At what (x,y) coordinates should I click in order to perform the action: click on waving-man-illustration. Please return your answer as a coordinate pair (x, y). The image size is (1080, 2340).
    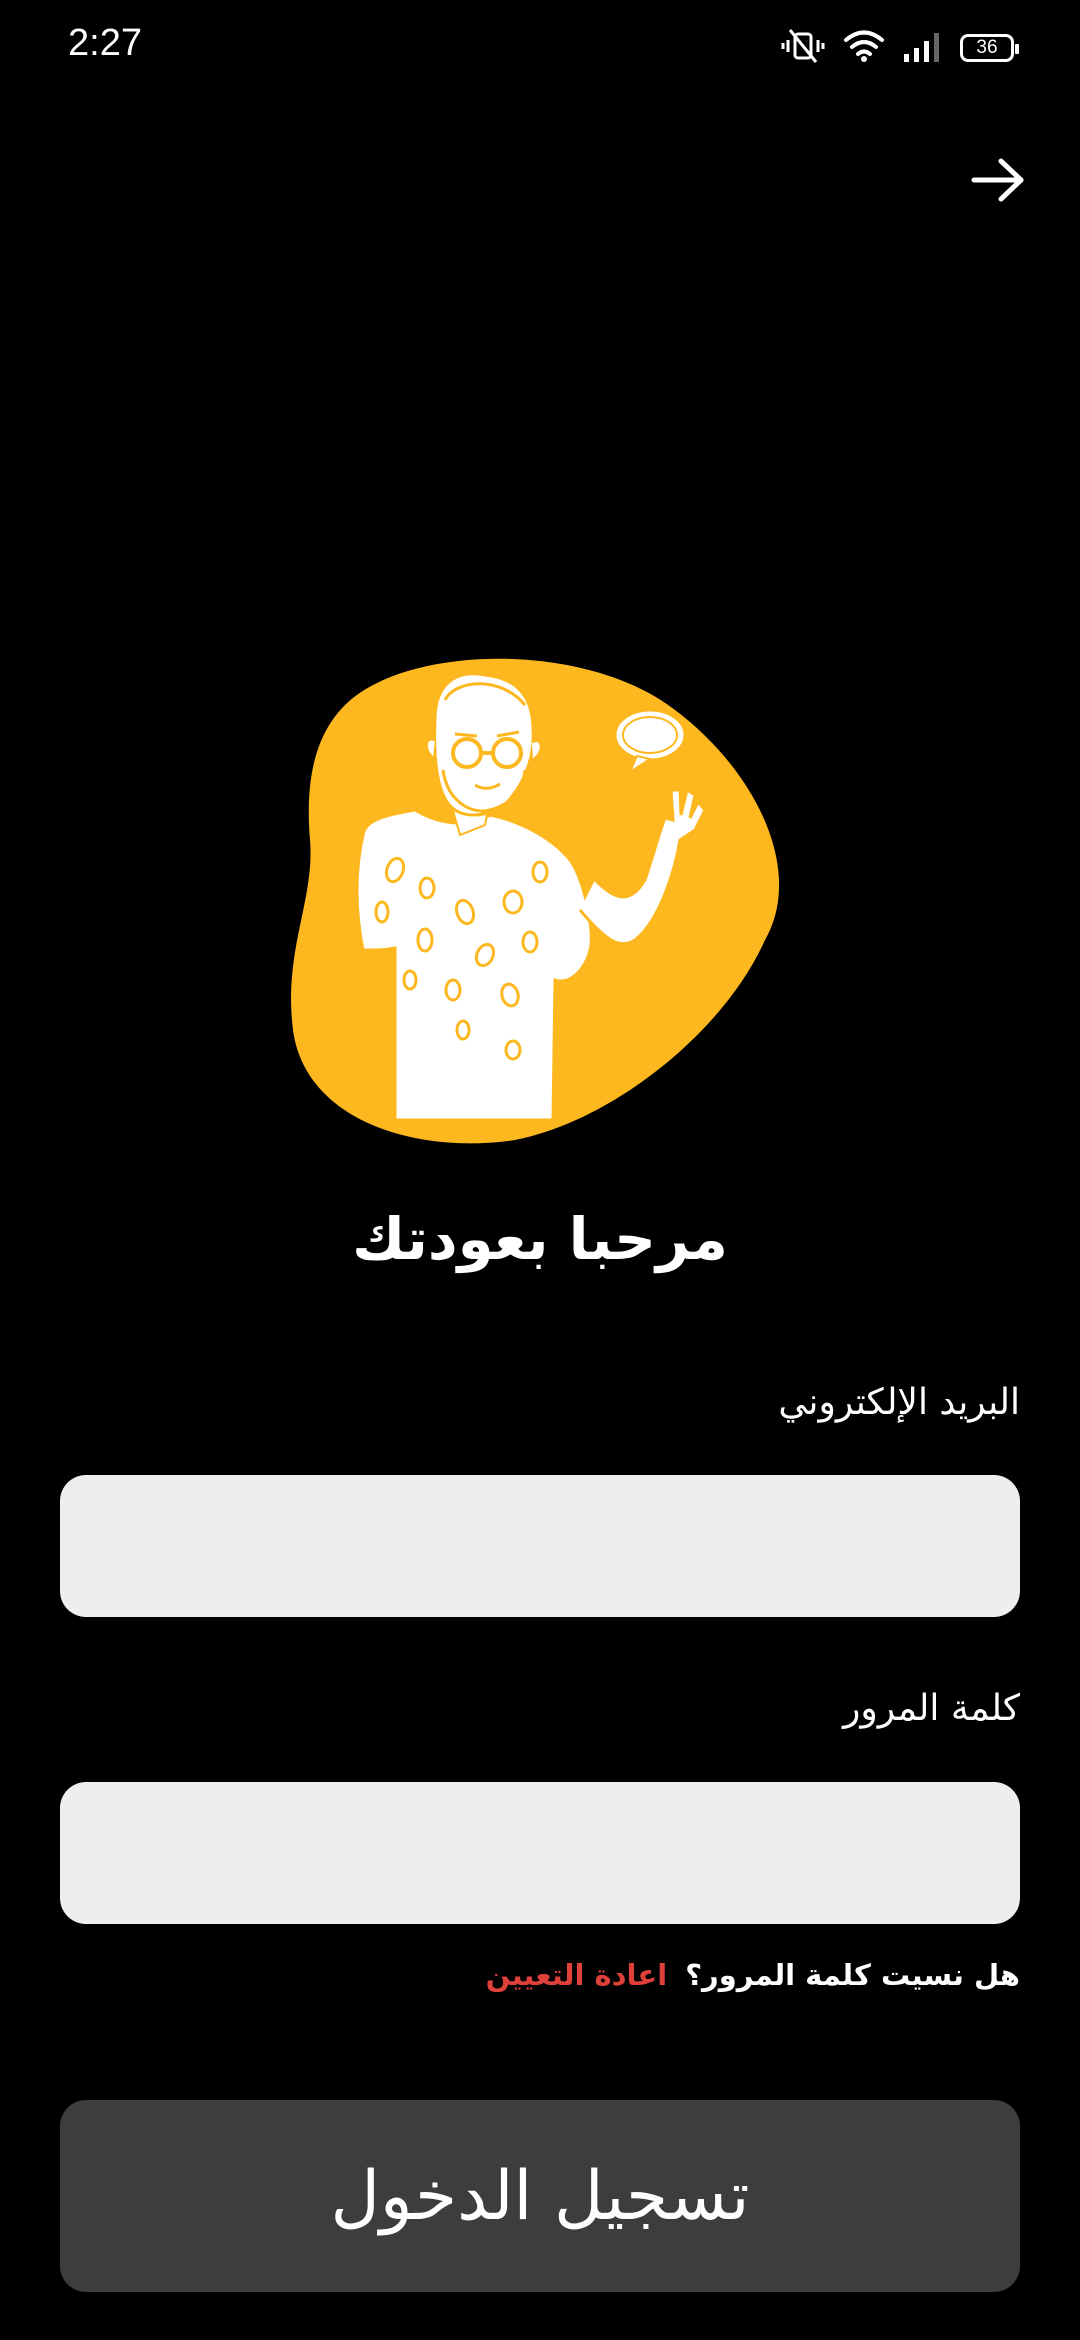
    Looking at the image, I should click on (540, 900).